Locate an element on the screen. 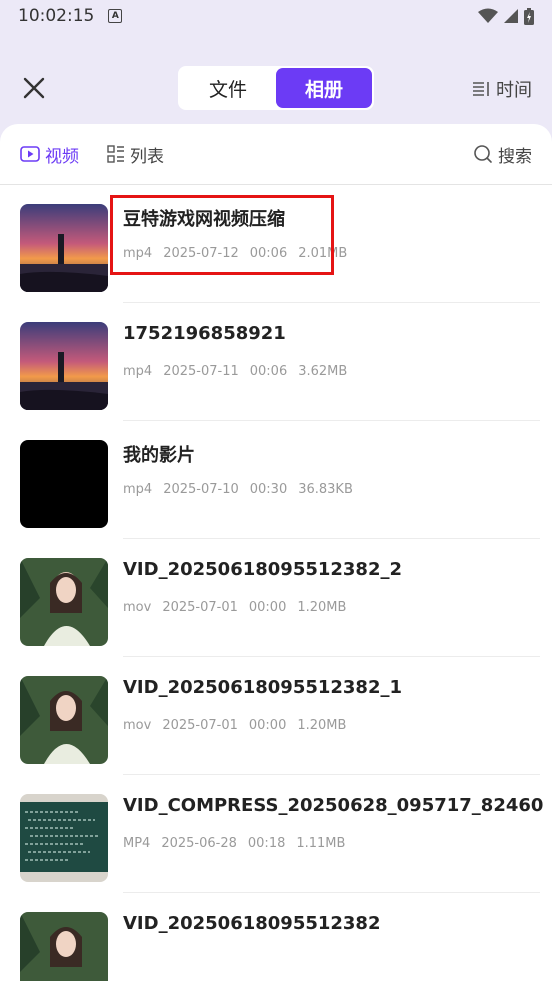 Image resolution: width=552 pixels, height=981 pixels. video-duration: 00:06 is located at coordinates (268, 371).